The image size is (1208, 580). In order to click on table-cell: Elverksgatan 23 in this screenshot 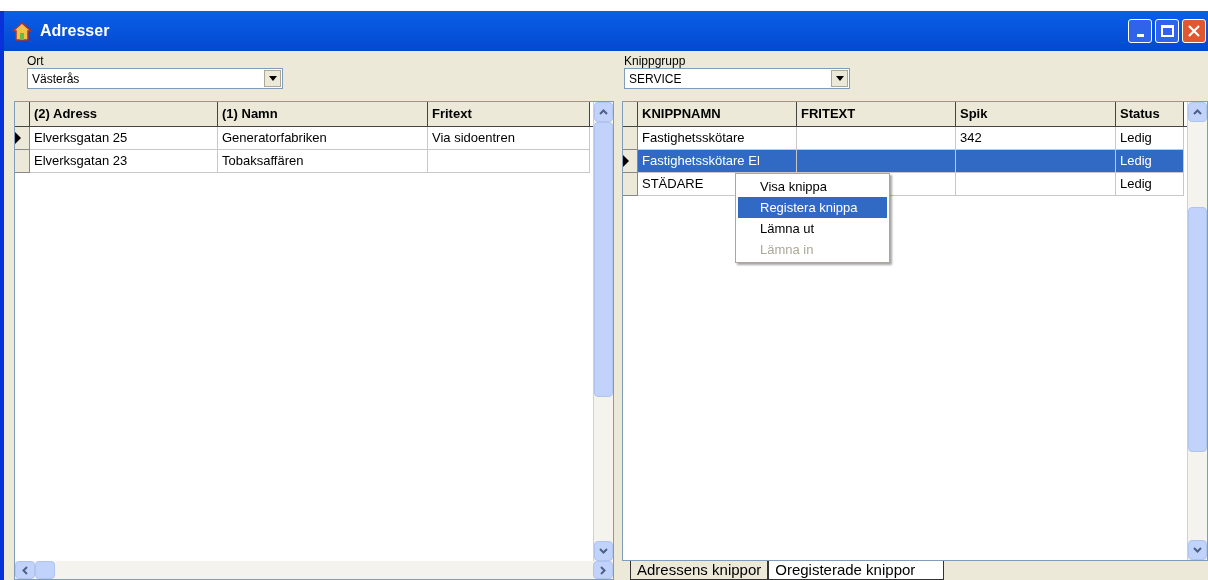, I will do `click(124, 161)`.